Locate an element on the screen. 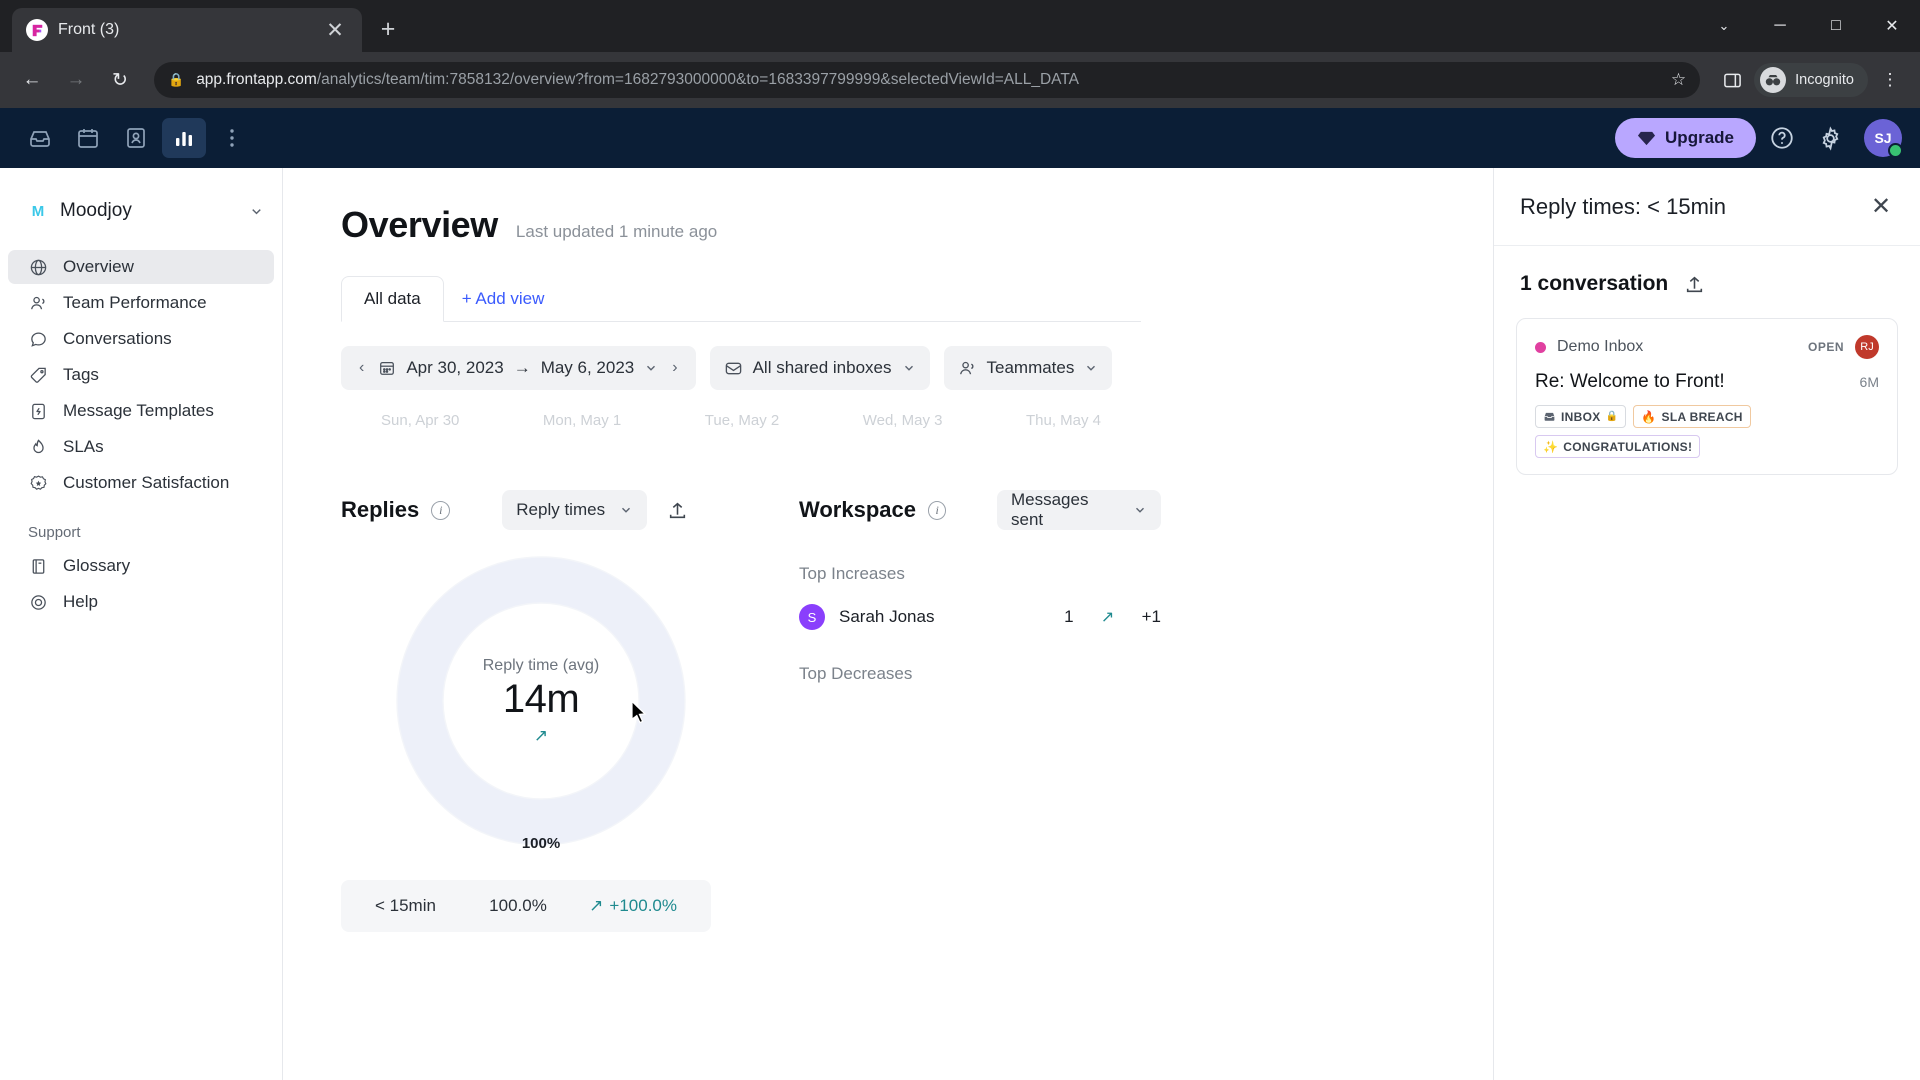 This screenshot has width=1920, height=1080. tag-congratulations: ✨ CONGRATULATIONS! is located at coordinates (1618, 446).